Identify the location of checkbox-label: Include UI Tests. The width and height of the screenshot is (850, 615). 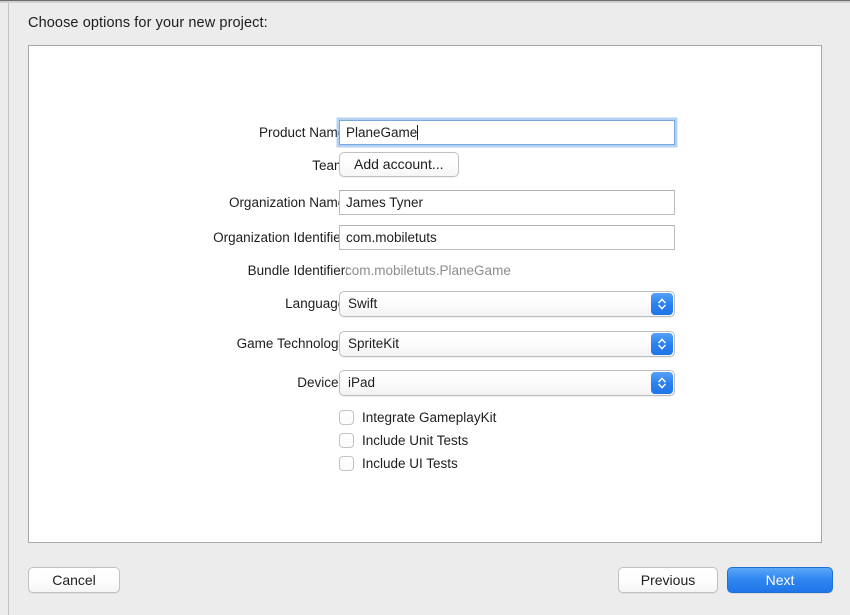
(410, 463).